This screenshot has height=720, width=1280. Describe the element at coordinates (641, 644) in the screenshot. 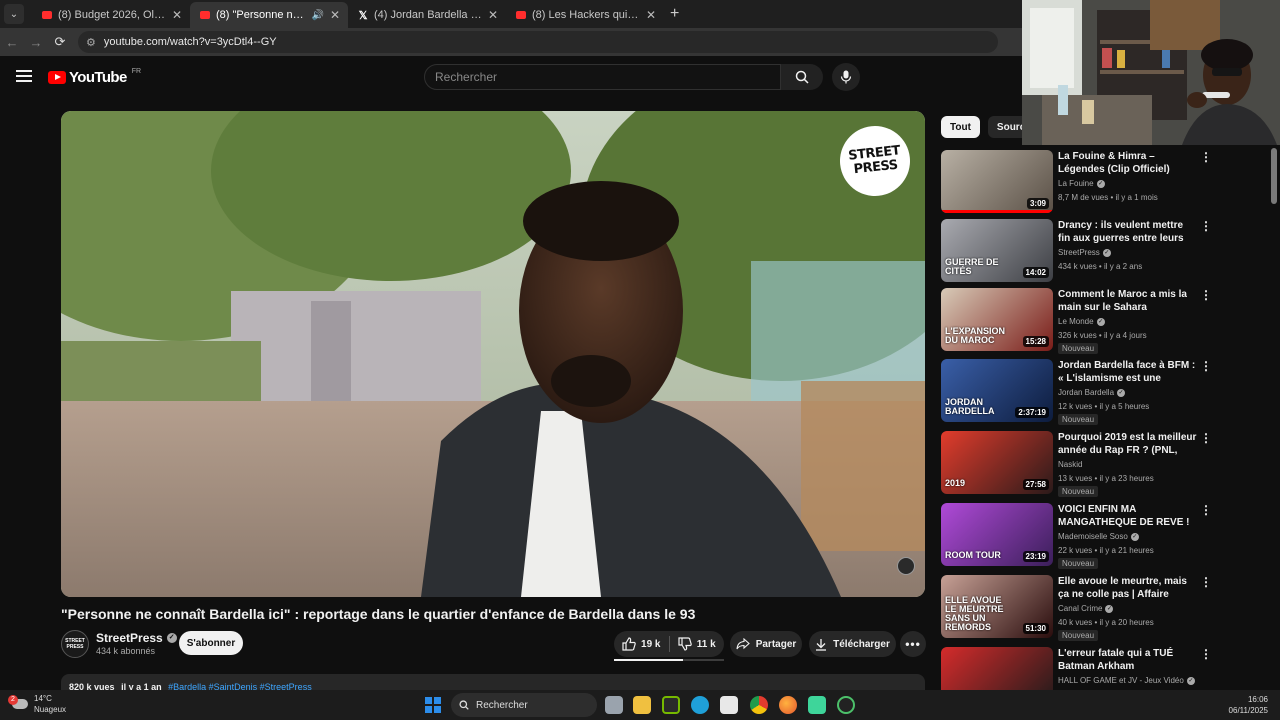

I see `like-button: 19 k` at that location.